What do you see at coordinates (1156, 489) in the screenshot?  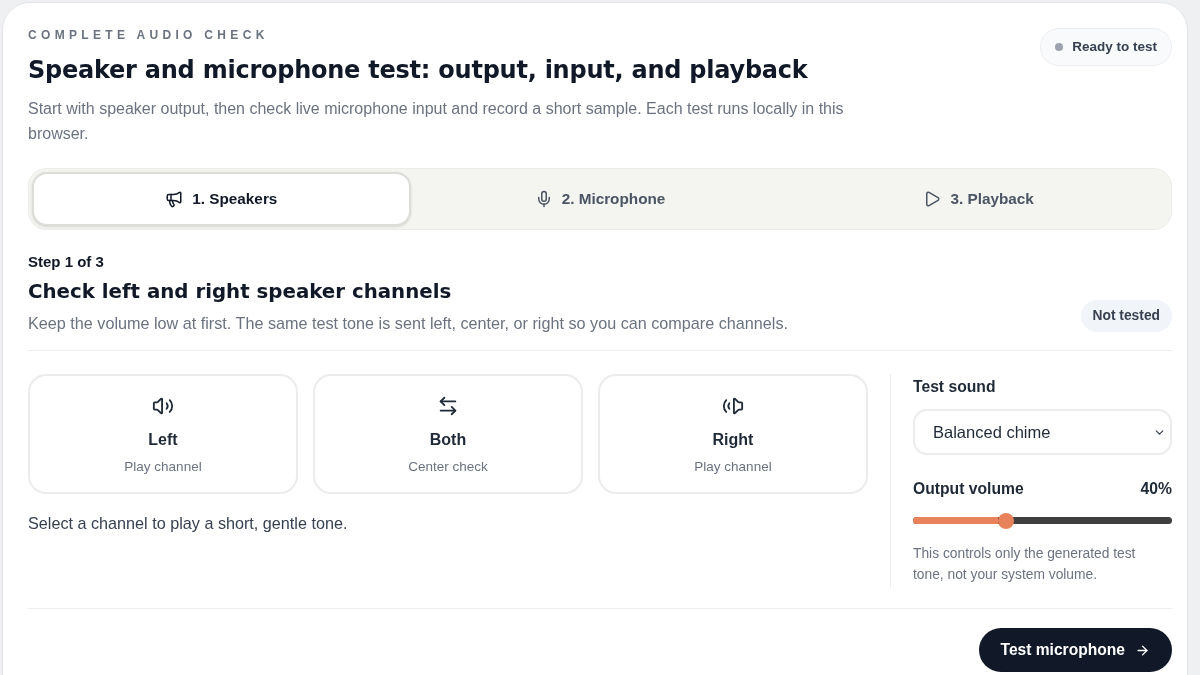 I see `output-volume-reading: 40%` at bounding box center [1156, 489].